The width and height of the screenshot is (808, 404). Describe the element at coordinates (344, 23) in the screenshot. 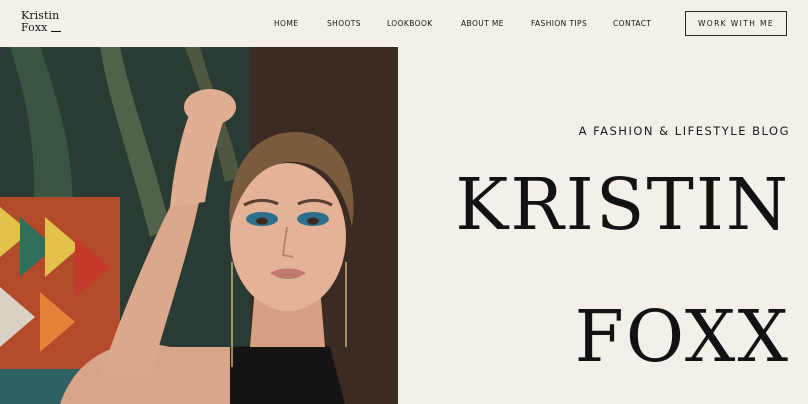

I see `nav-shoots: SHOOTS` at that location.